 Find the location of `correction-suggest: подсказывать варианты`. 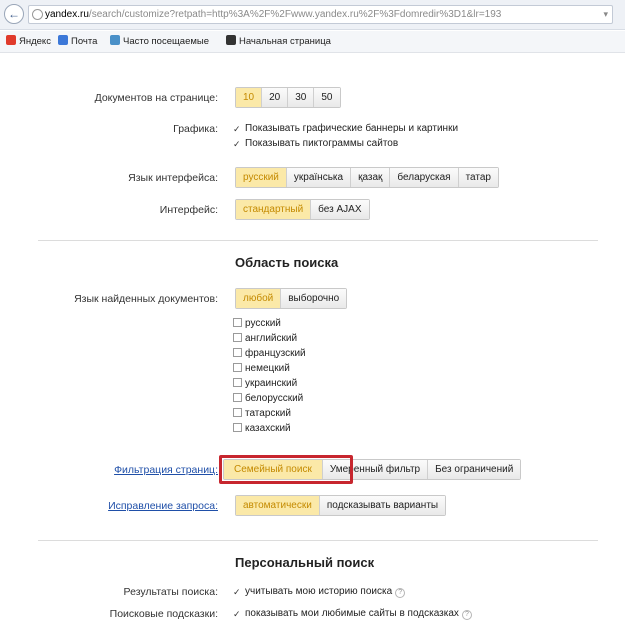

correction-suggest: подсказывать варианты is located at coordinates (382, 505).